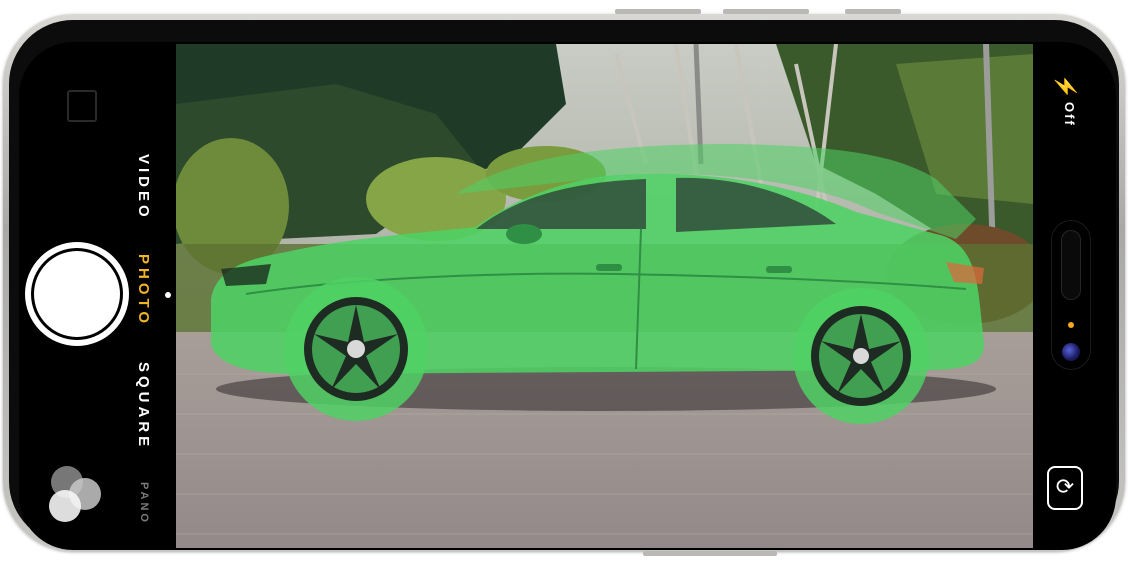 The image size is (1130, 564). Describe the element at coordinates (143, 406) in the screenshot. I see `mode-square: SQUARE` at that location.